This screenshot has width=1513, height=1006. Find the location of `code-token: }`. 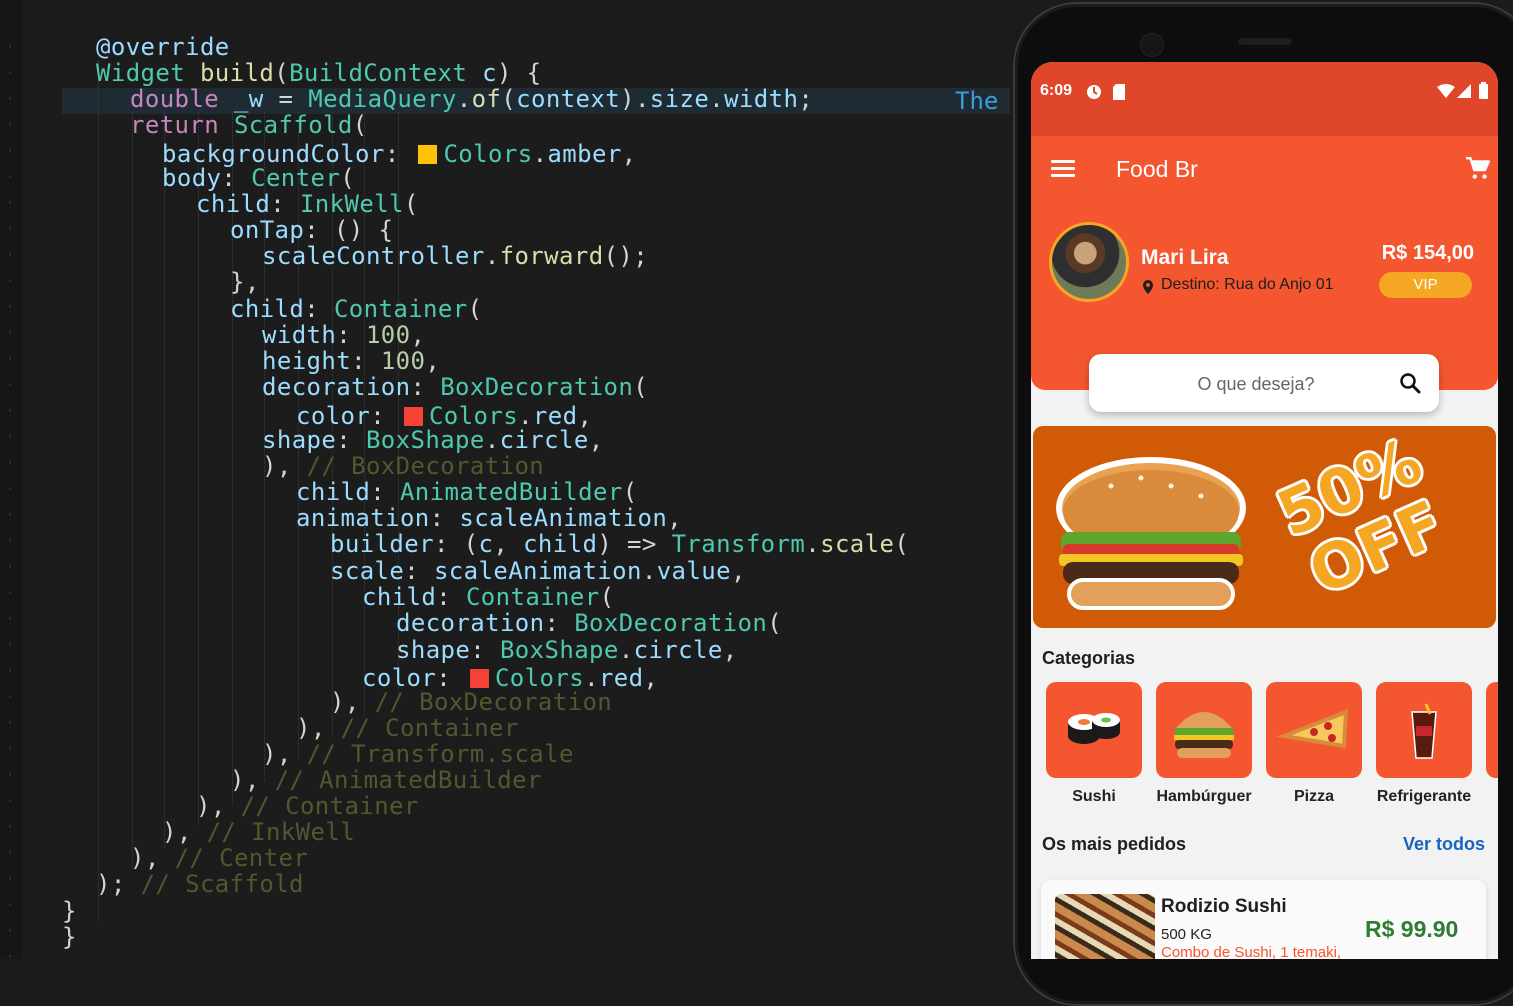

code-token: } is located at coordinates (69, 911).